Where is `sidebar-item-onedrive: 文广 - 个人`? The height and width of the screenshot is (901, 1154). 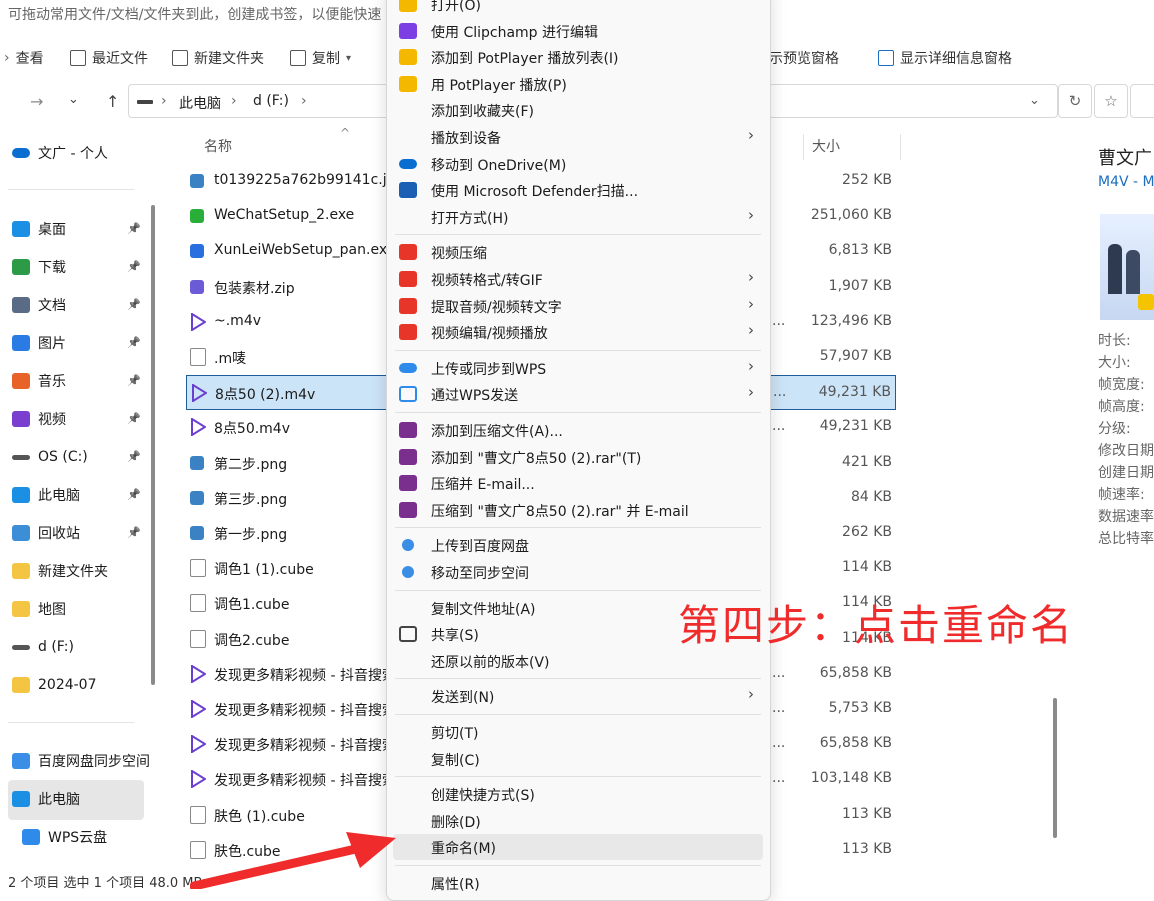 sidebar-item-onedrive: 文广 - 个人 is located at coordinates (78, 153).